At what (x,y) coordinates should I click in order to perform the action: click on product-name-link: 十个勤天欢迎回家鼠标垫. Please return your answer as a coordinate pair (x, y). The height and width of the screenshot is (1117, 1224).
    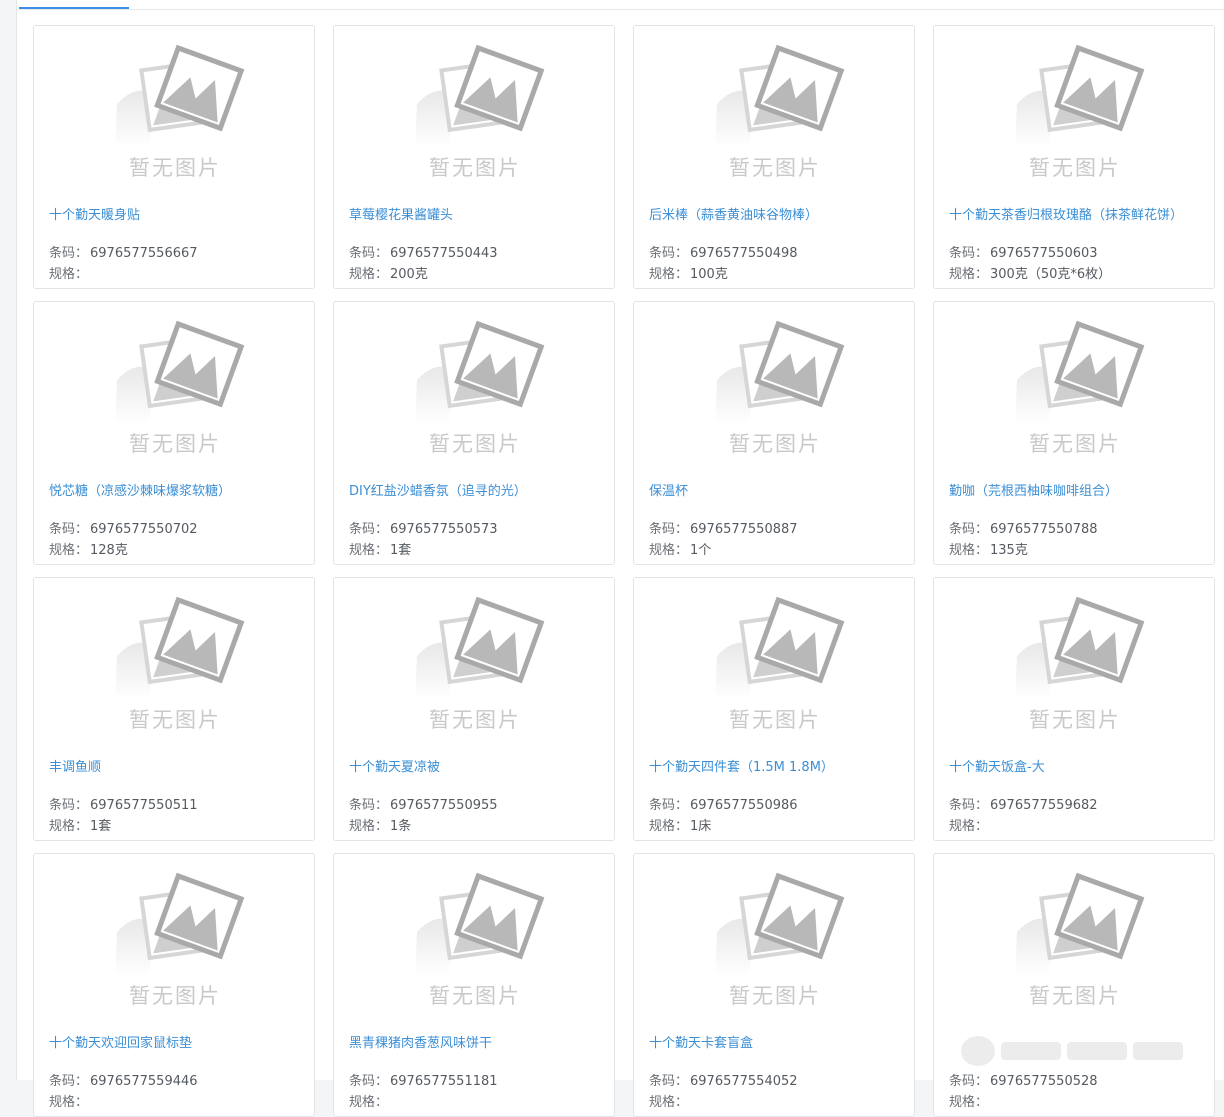
    Looking at the image, I should click on (176, 1041).